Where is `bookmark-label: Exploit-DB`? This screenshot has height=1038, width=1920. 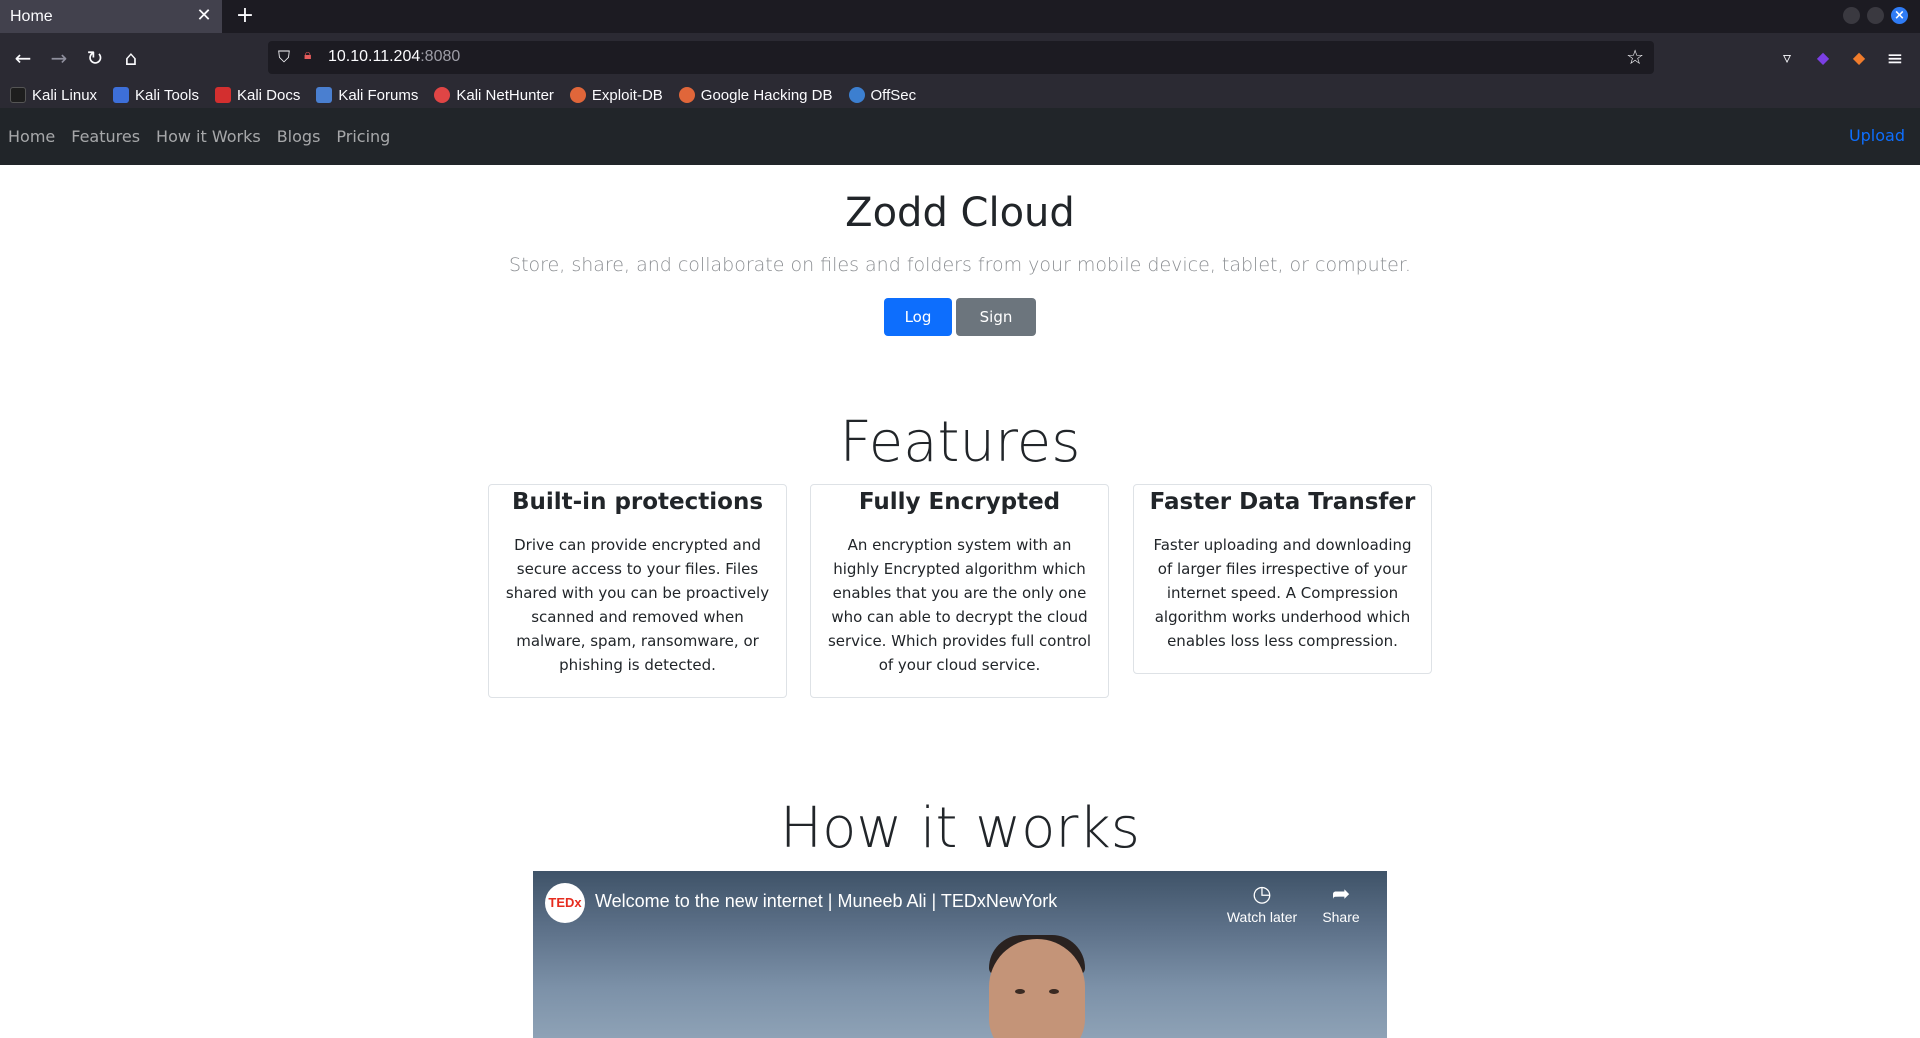 bookmark-label: Exploit-DB is located at coordinates (627, 95).